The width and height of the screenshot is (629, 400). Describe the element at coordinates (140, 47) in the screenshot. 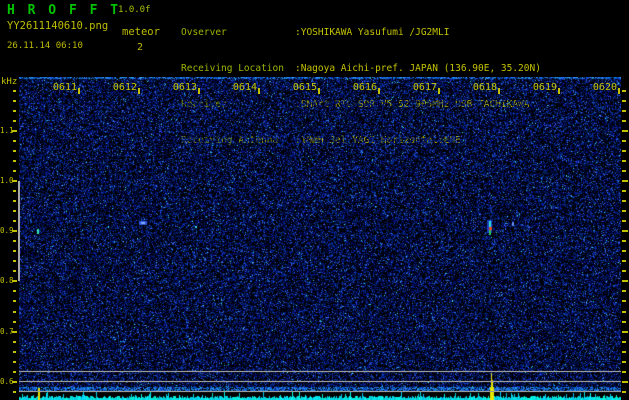

I see `meteor-count-value: 2` at that location.